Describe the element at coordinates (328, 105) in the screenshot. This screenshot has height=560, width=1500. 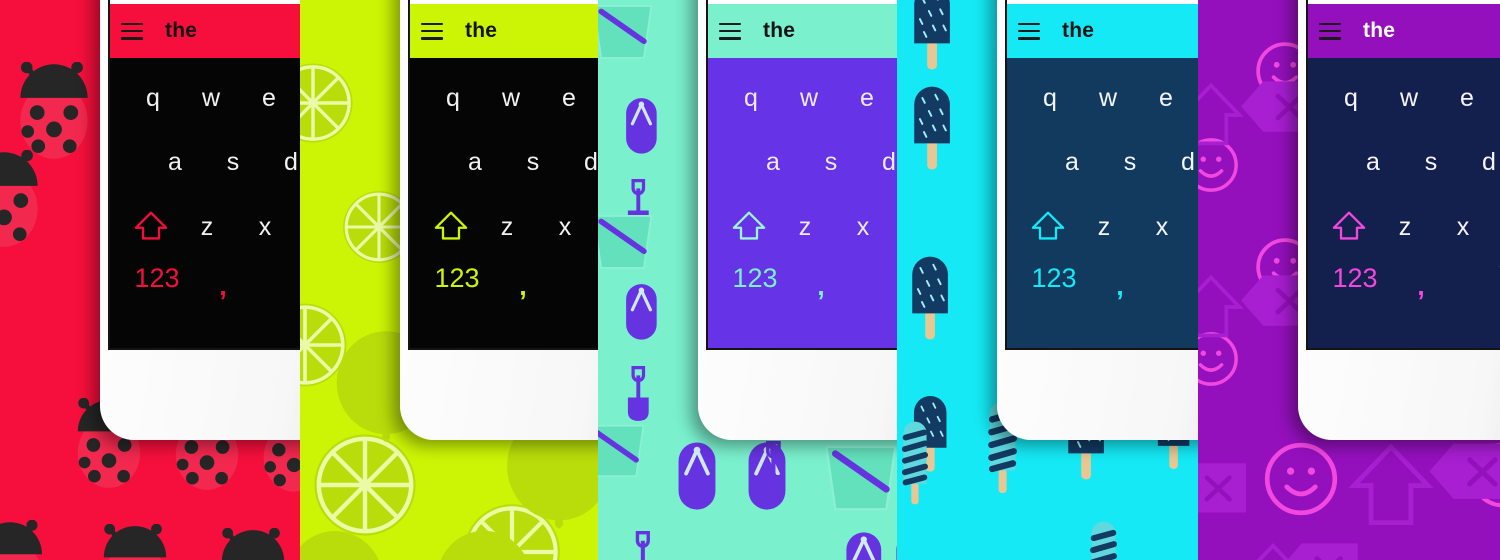
I see `lime-slice-icon` at that location.